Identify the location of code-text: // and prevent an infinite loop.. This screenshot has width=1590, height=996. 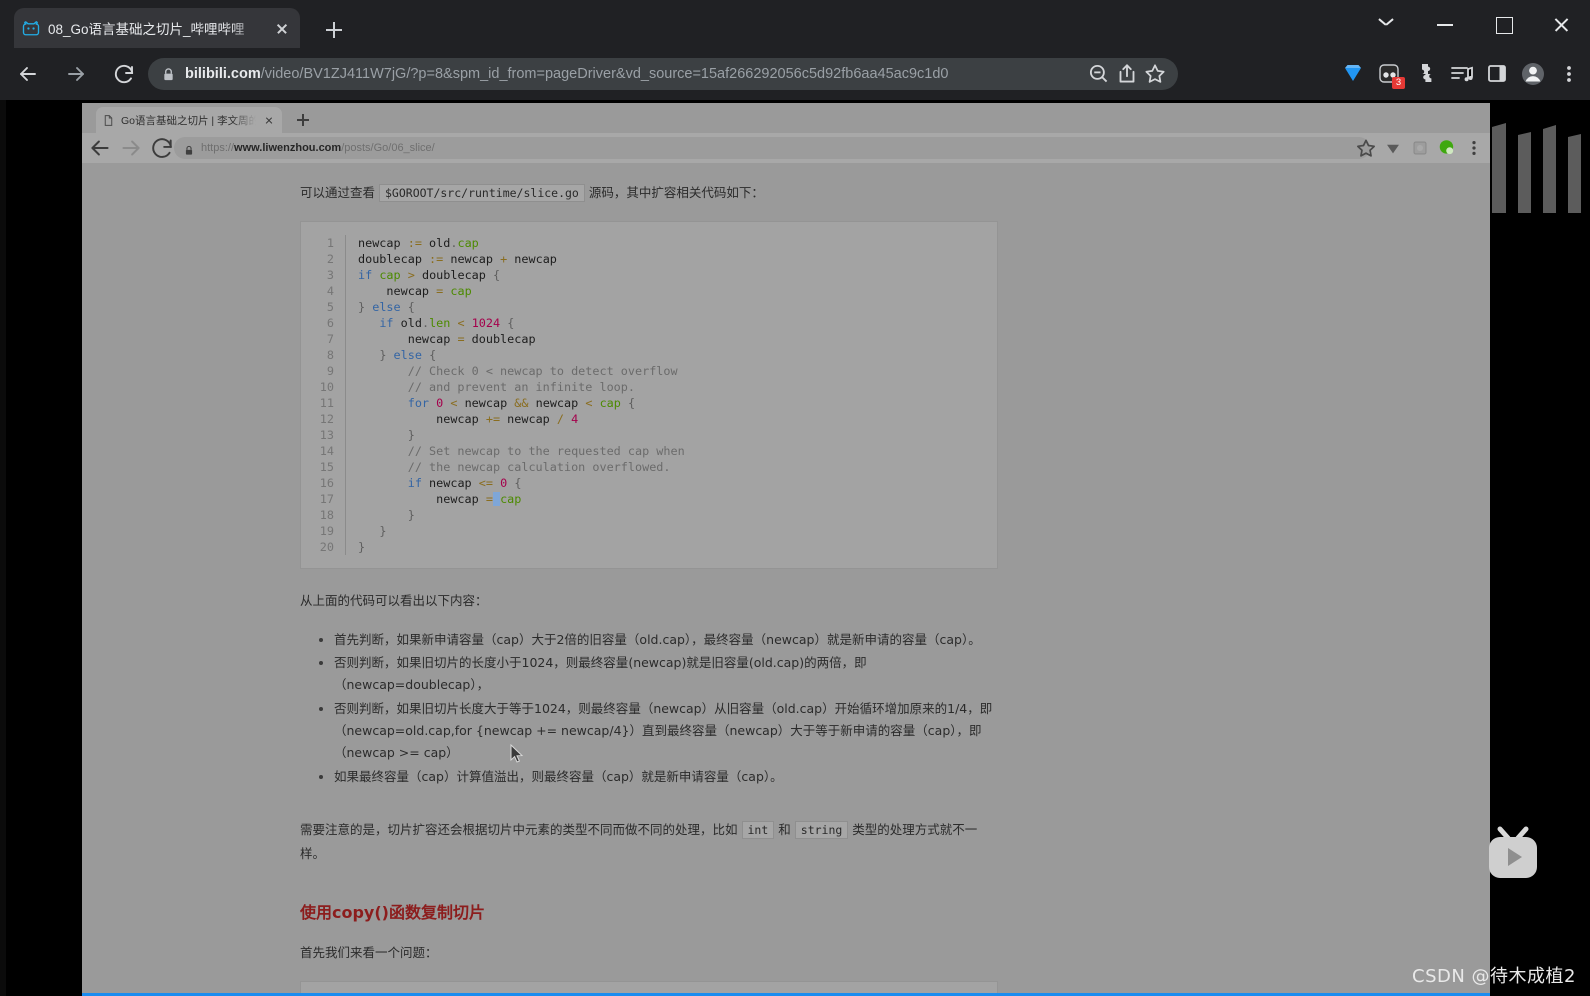
(490, 386).